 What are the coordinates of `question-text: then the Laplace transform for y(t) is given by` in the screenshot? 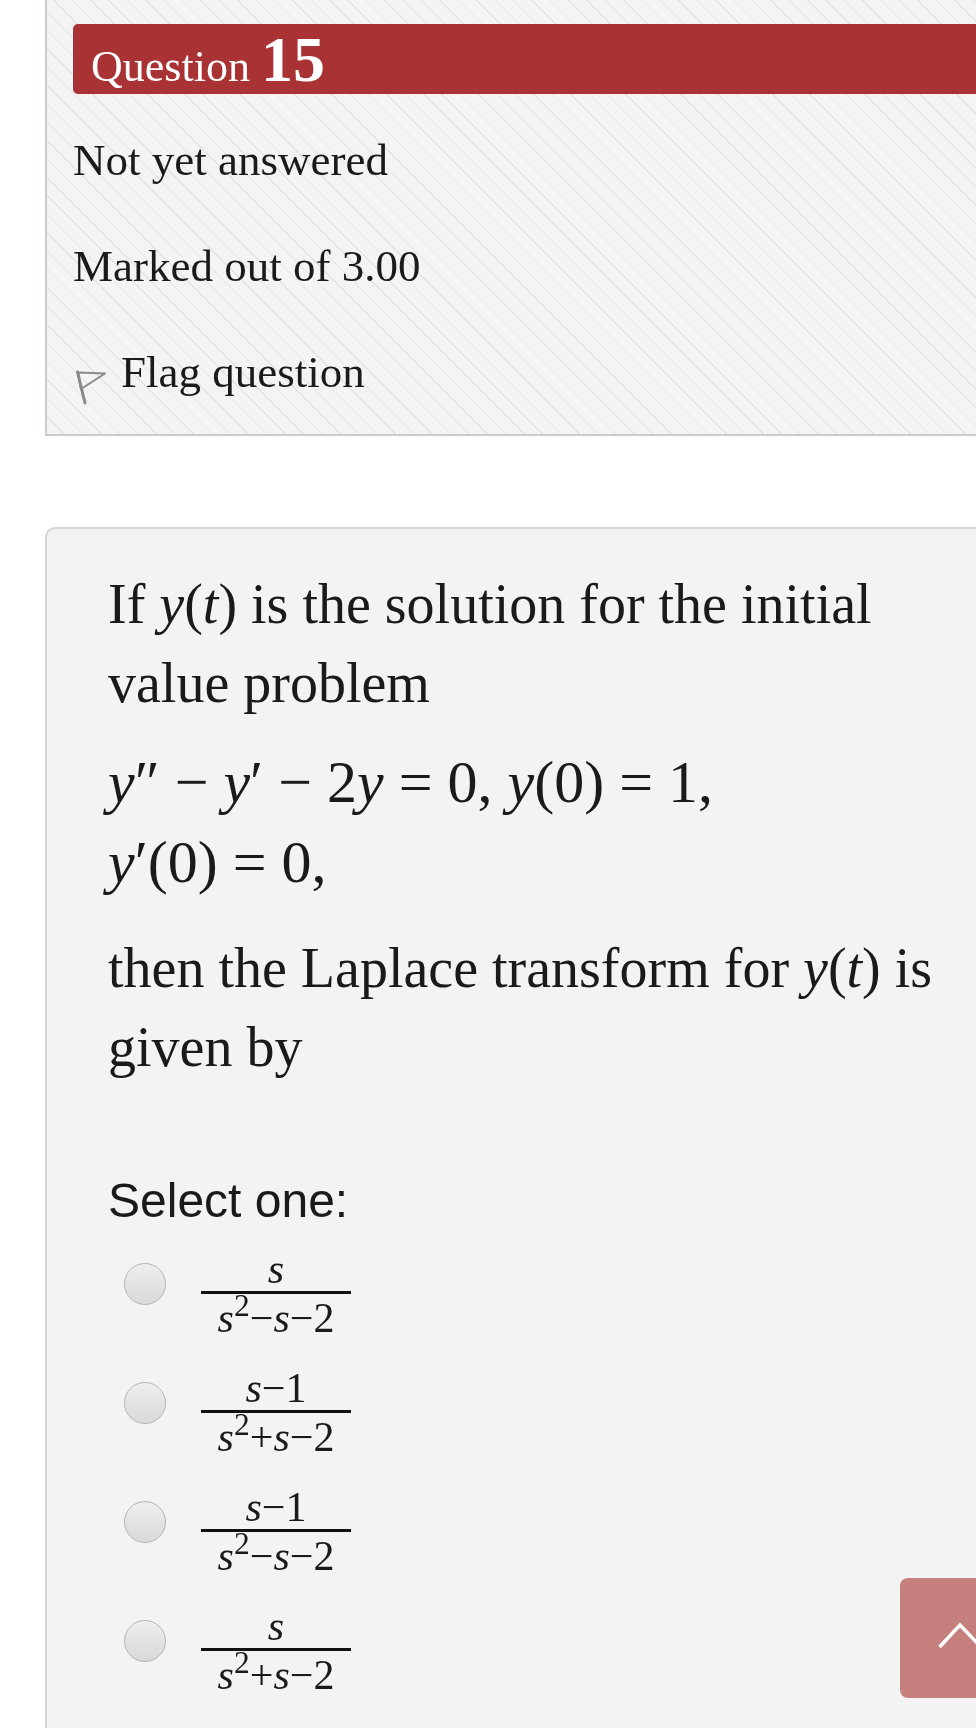 It's located at (521, 1008).